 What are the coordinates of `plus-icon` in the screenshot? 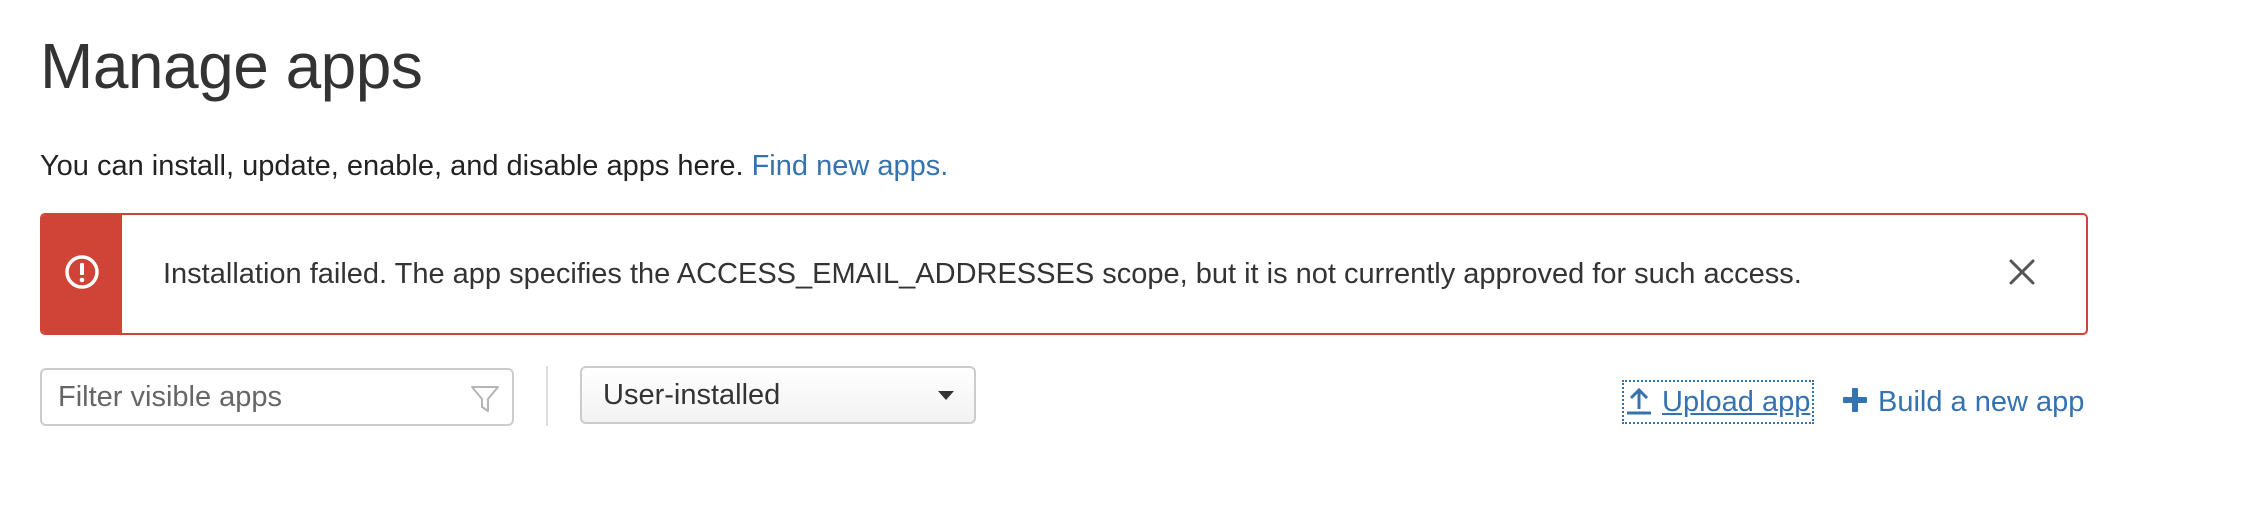 It's located at (1855, 402).